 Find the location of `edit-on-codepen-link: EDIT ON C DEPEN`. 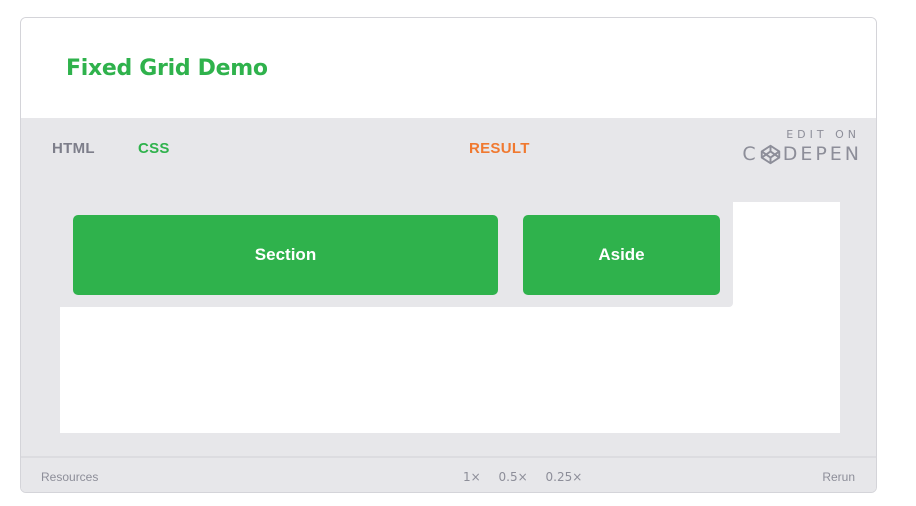

edit-on-codepen-link: EDIT ON C DEPEN is located at coordinates (800, 148).